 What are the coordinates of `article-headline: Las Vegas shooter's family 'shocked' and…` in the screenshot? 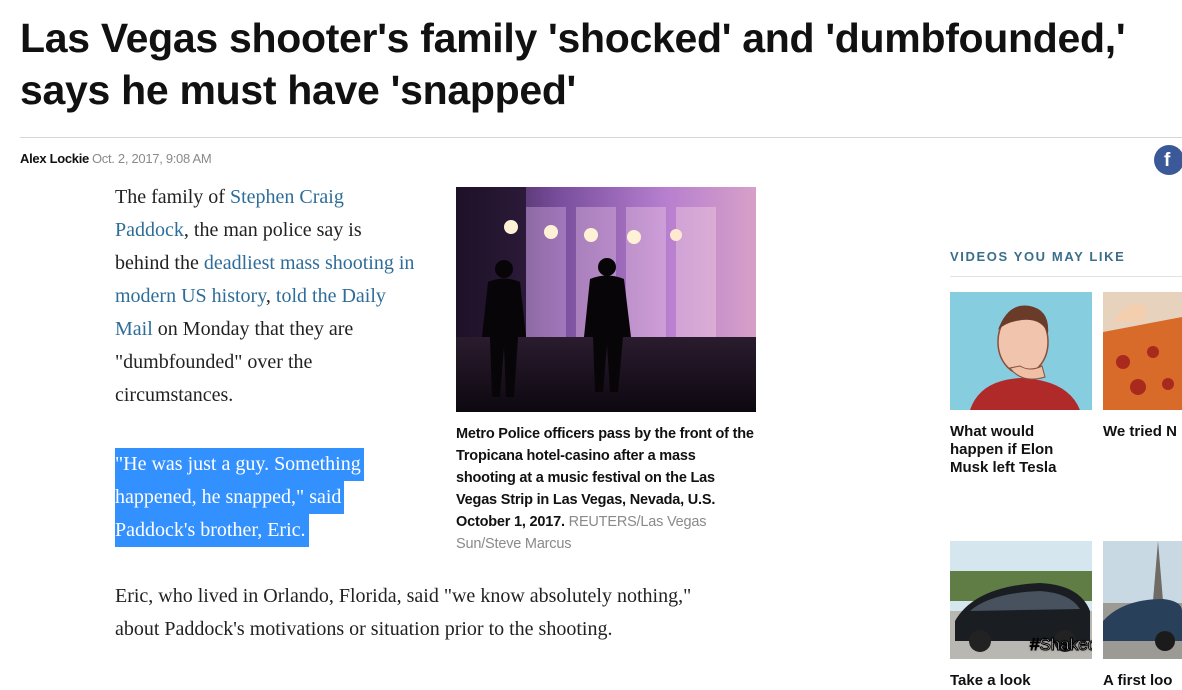 It's located at (573, 64).